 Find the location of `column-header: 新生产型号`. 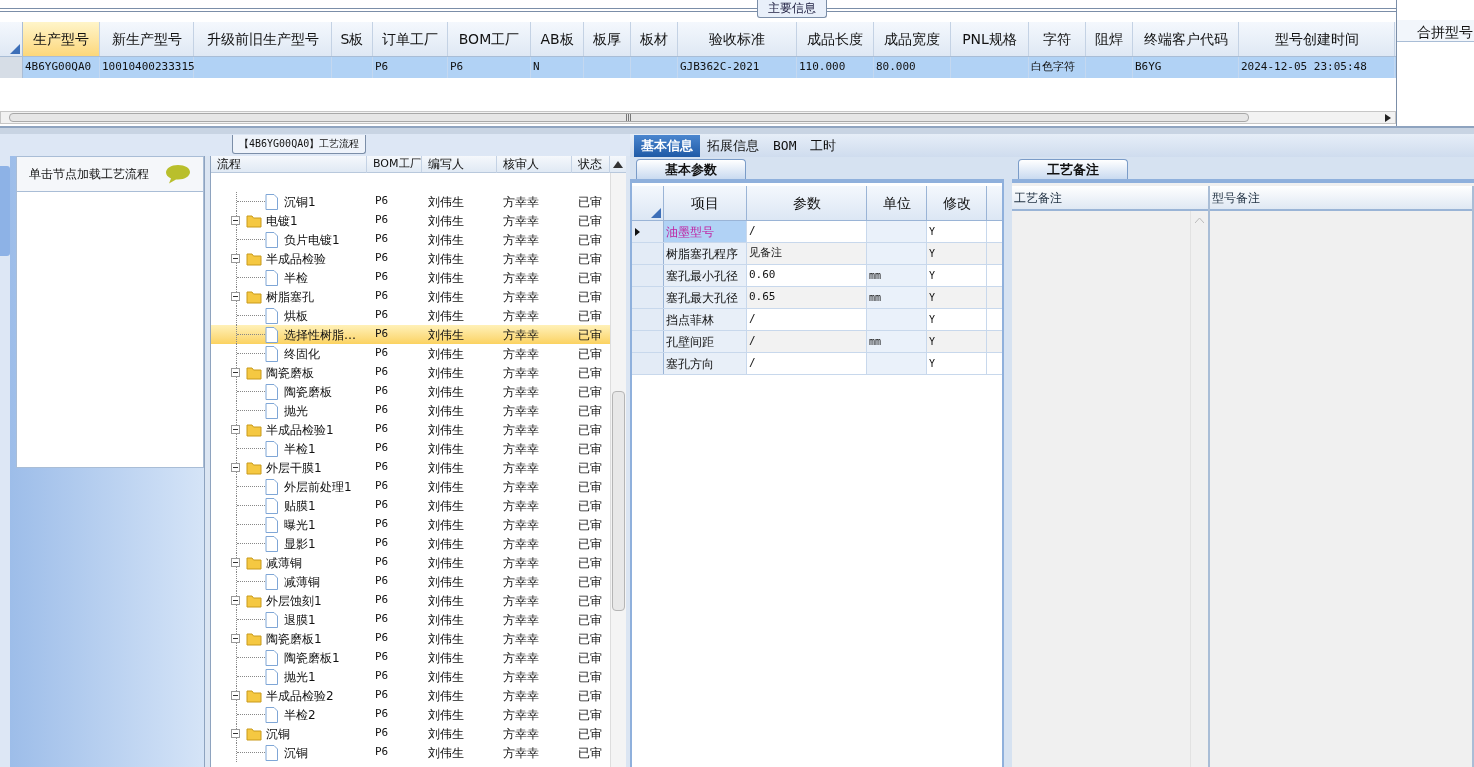

column-header: 新生产型号 is located at coordinates (147, 39).